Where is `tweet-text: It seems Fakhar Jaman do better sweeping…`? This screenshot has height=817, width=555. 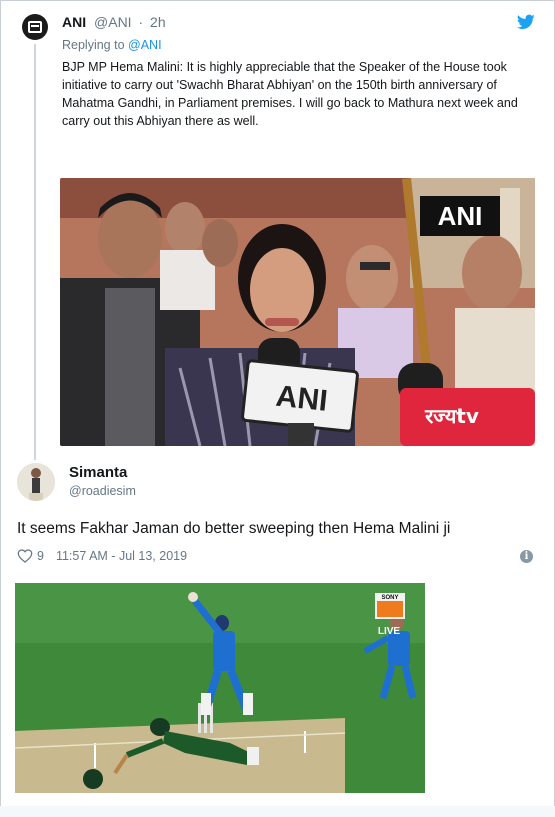
tweet-text: It seems Fakhar Jaman do better sweeping… is located at coordinates (234, 528).